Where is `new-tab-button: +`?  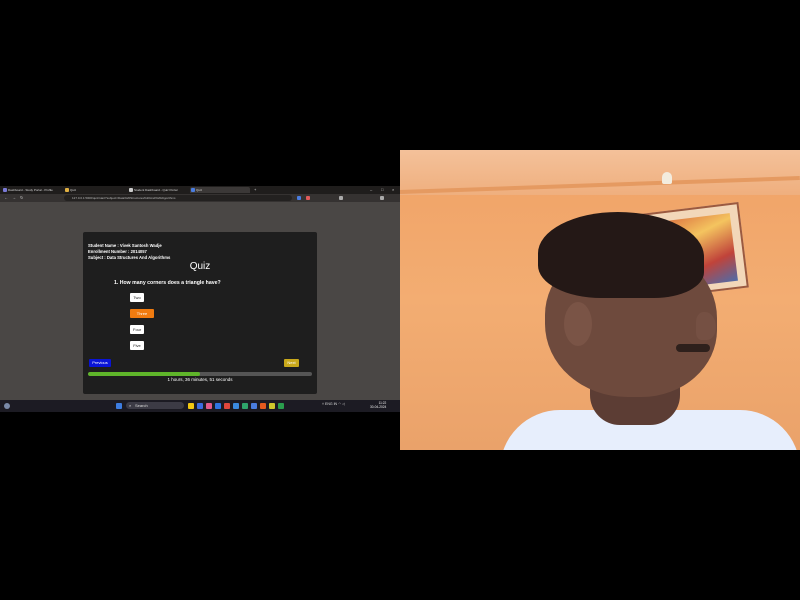
new-tab-button: + is located at coordinates (255, 190).